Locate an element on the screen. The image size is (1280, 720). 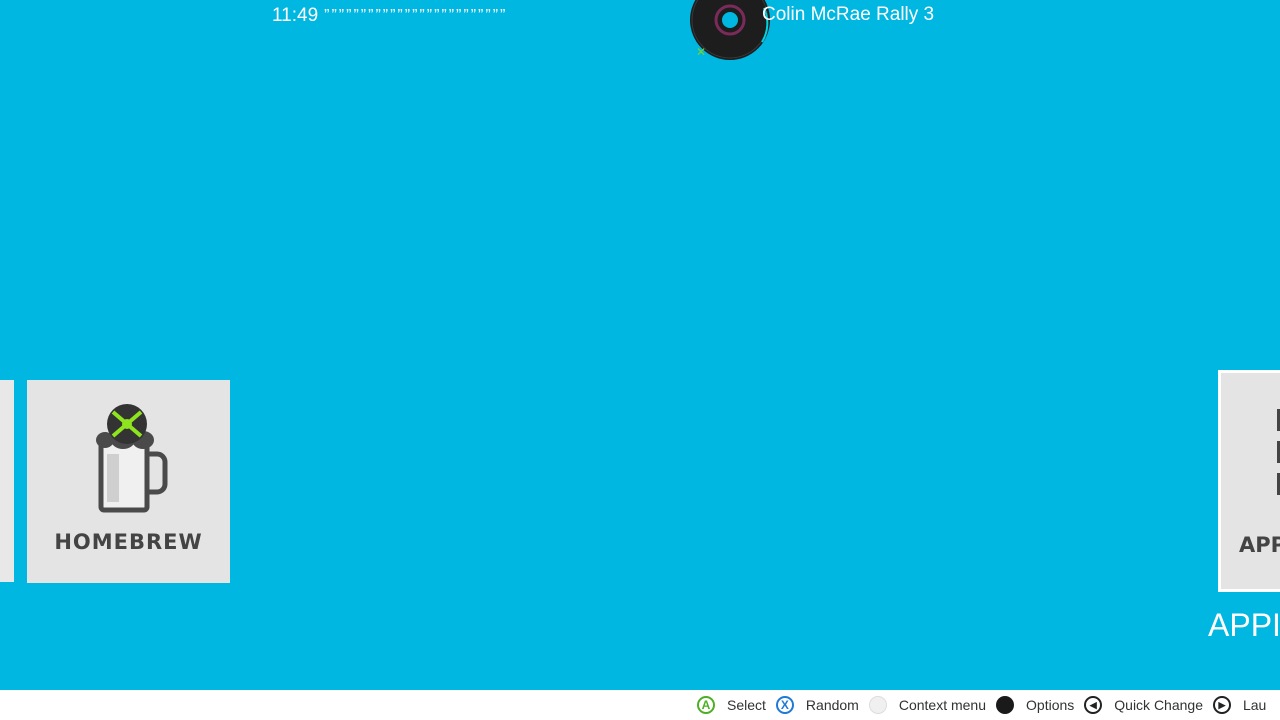
section-label: APPI is located at coordinates (1244, 625).